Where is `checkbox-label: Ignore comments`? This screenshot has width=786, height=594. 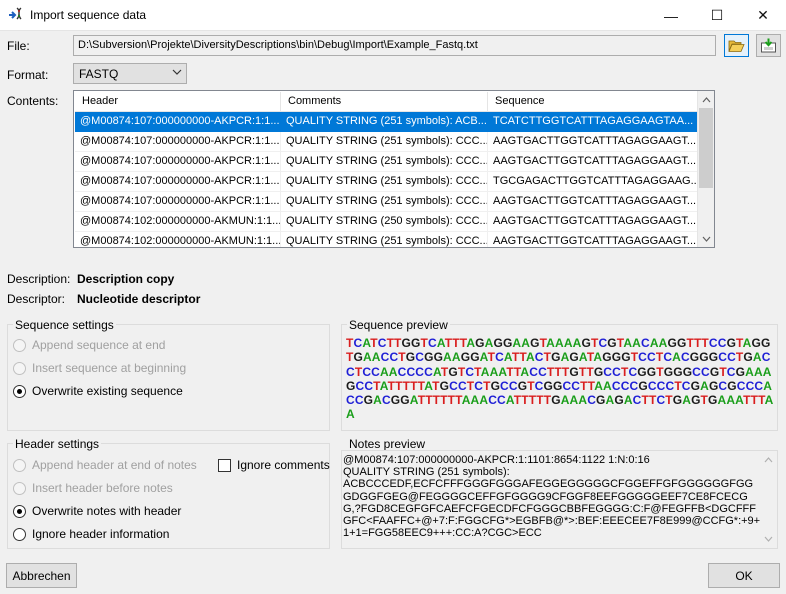 checkbox-label: Ignore comments is located at coordinates (283, 465).